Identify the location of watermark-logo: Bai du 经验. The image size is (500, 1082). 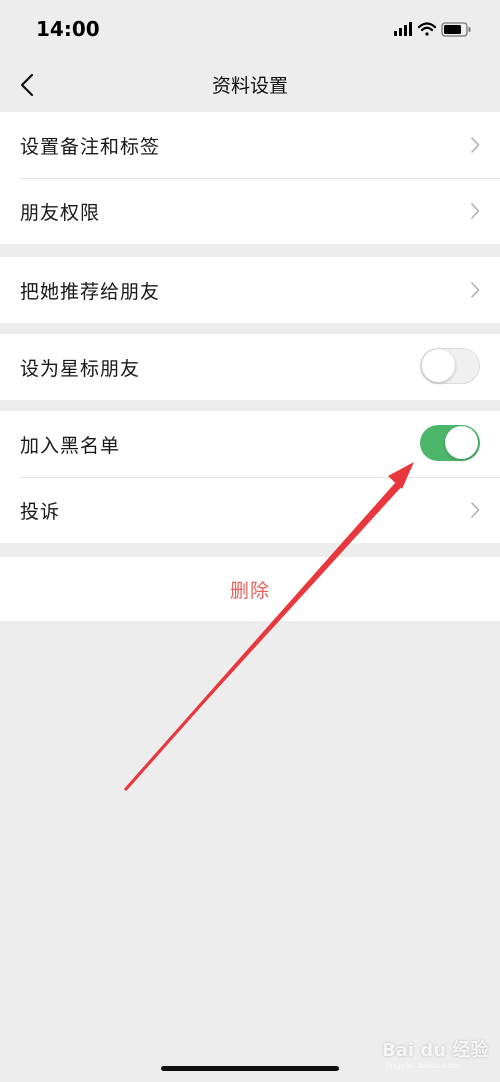
(435, 1050).